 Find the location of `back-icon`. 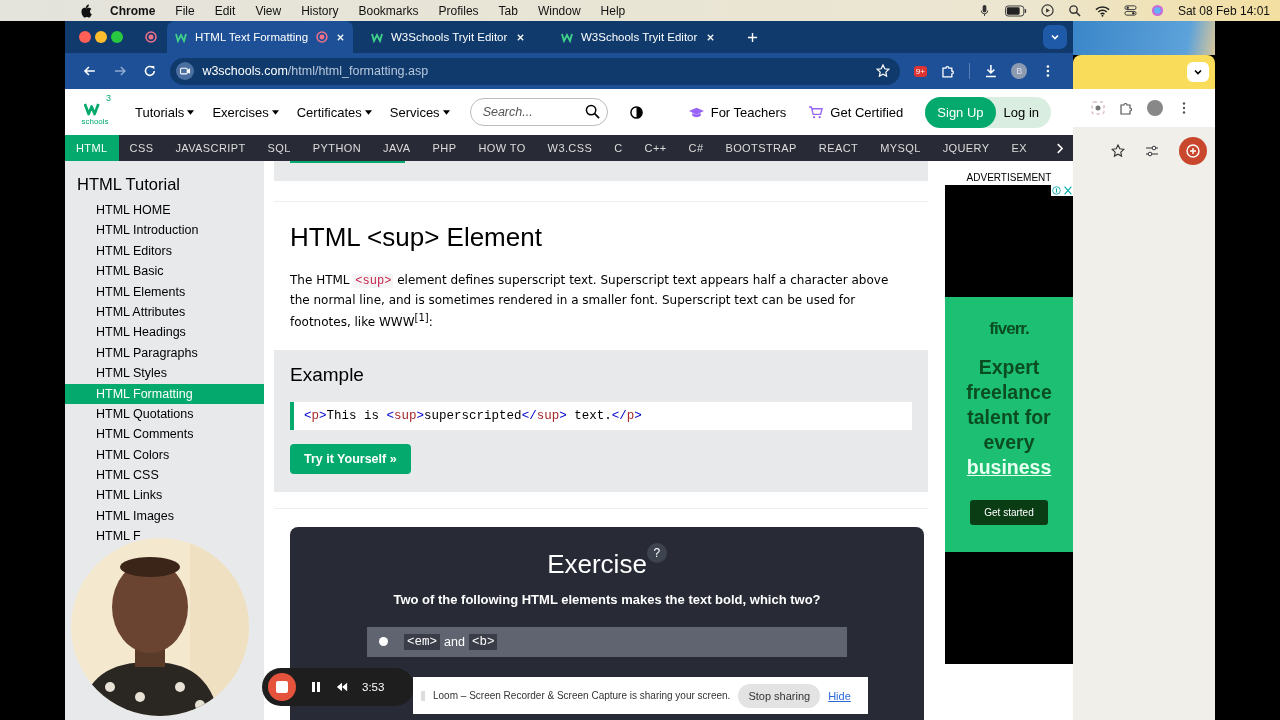

back-icon is located at coordinates (90, 71).